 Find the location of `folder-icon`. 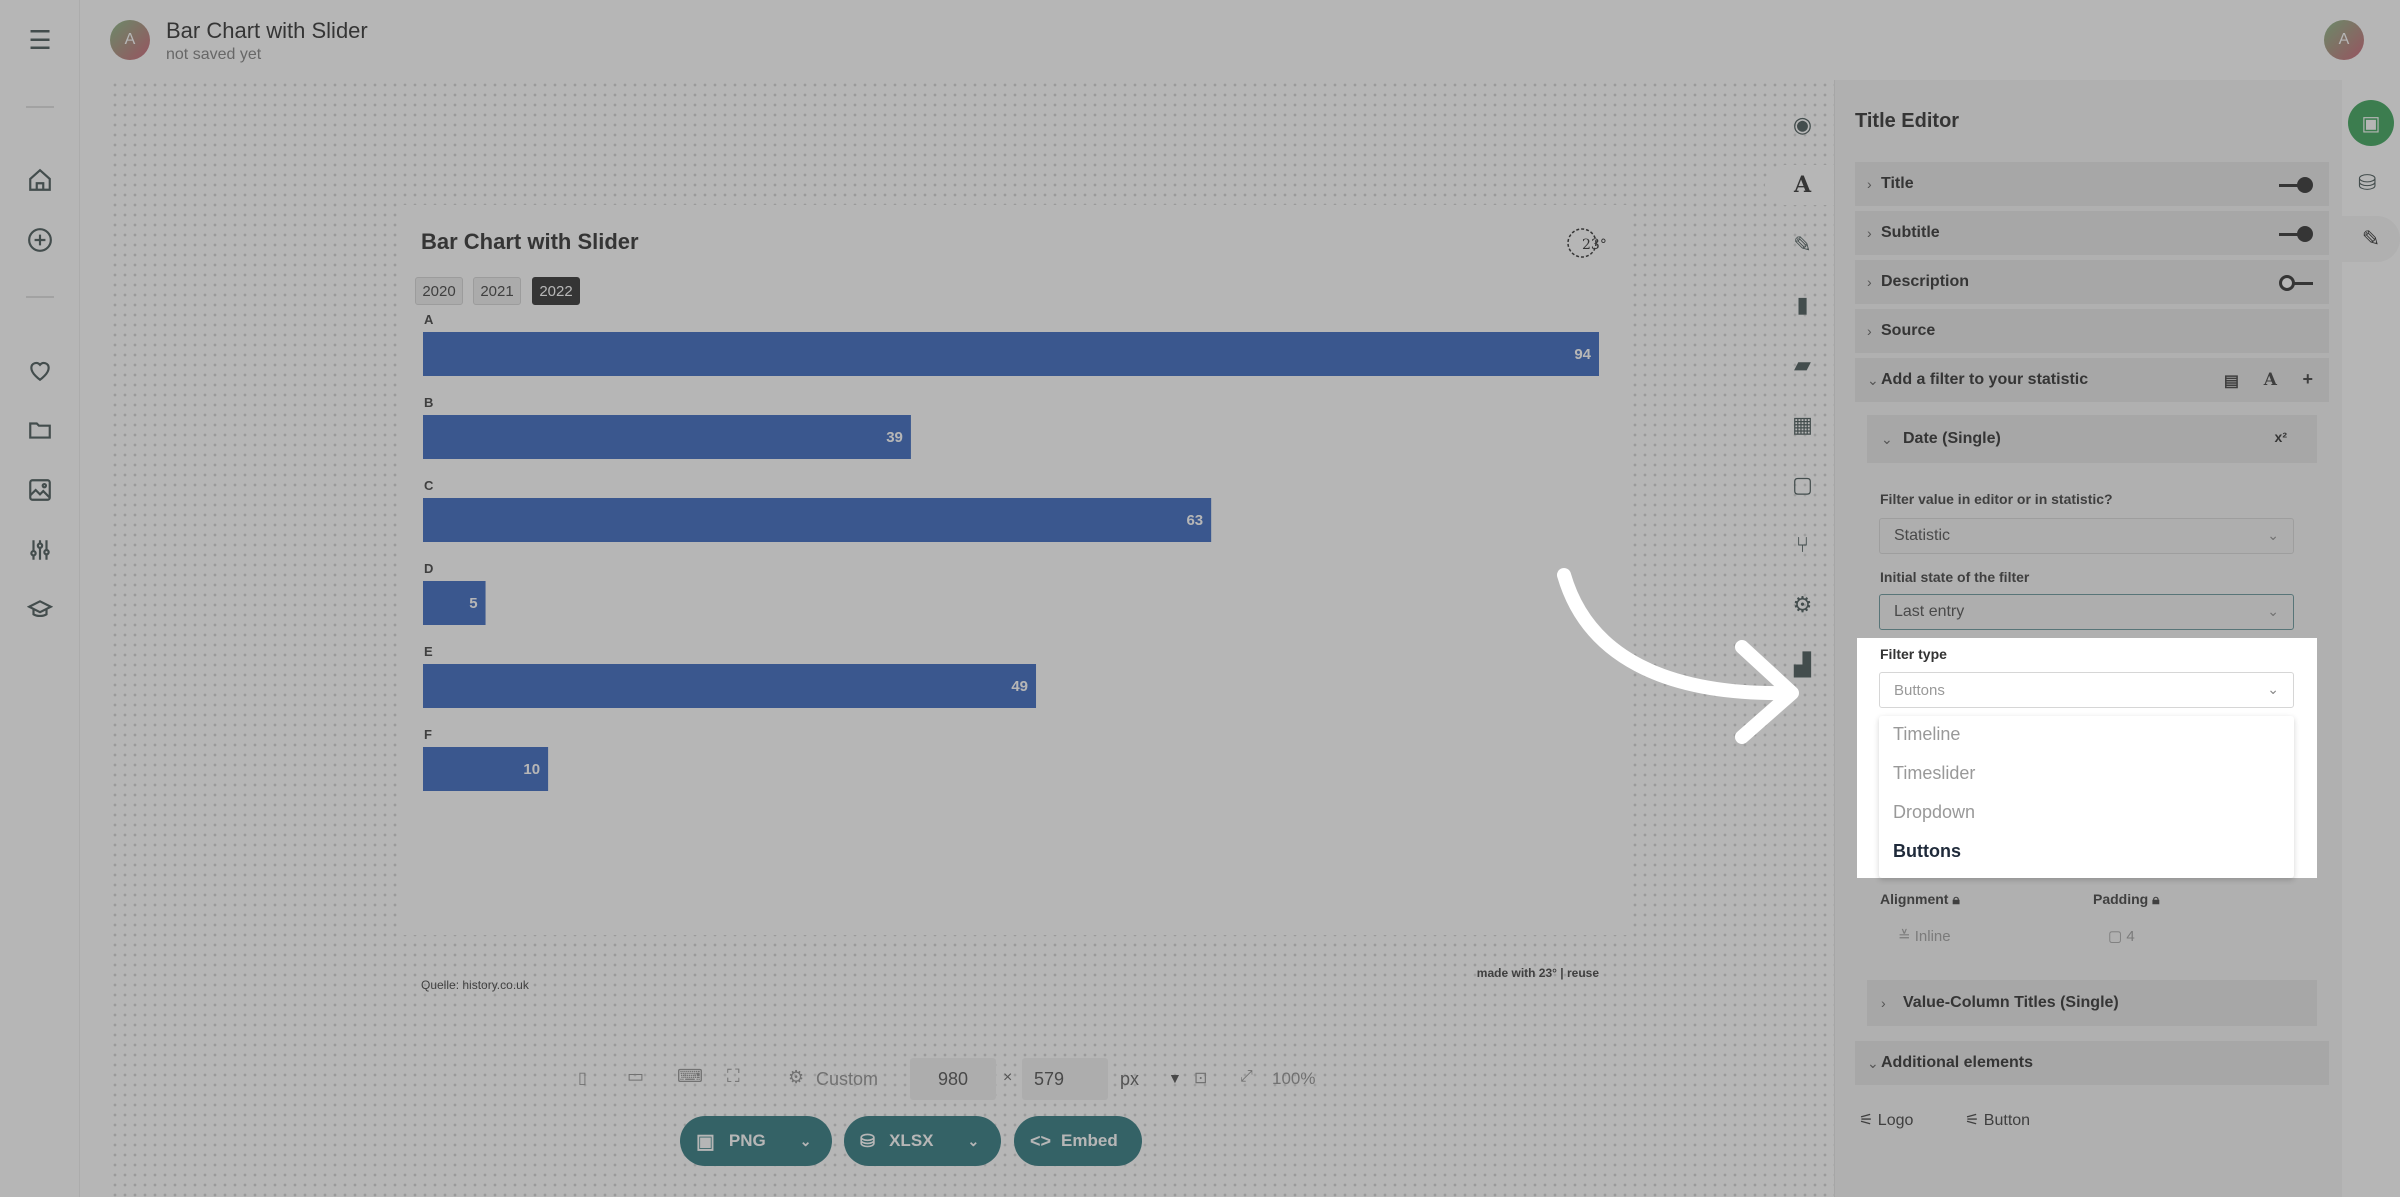

folder-icon is located at coordinates (40, 430).